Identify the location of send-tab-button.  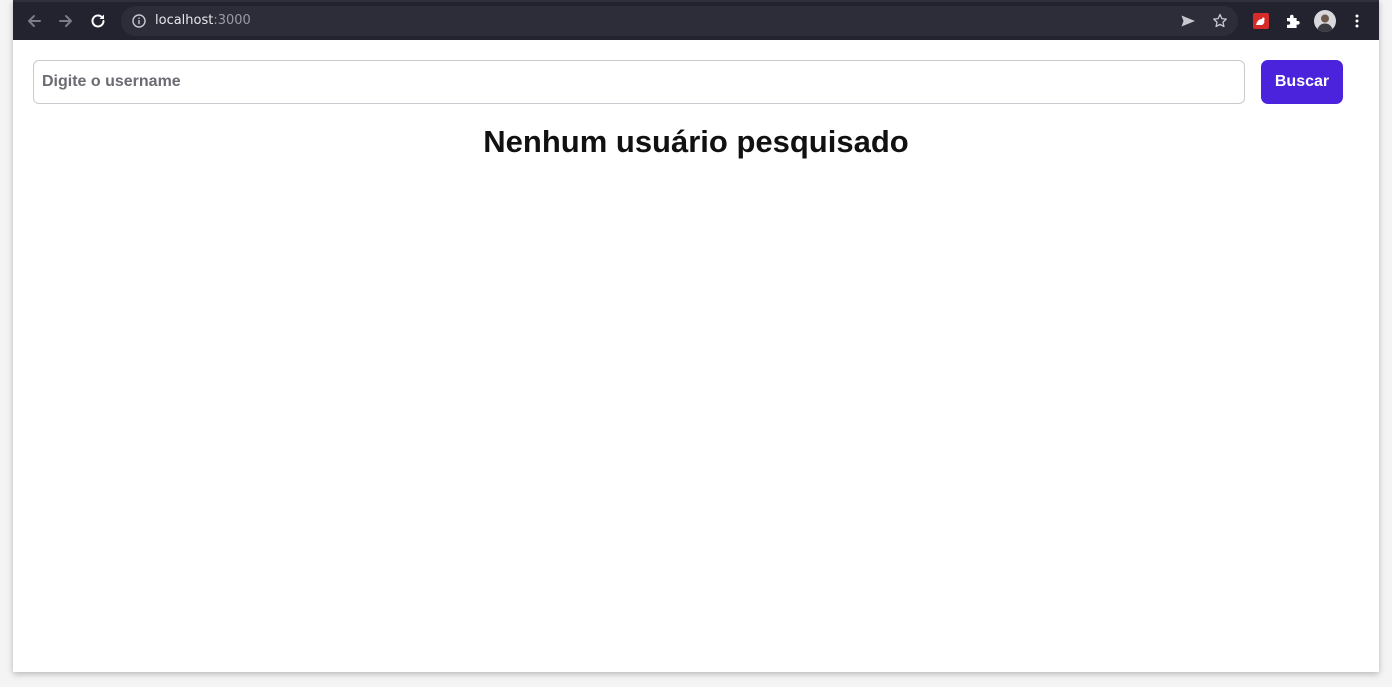
(1188, 21).